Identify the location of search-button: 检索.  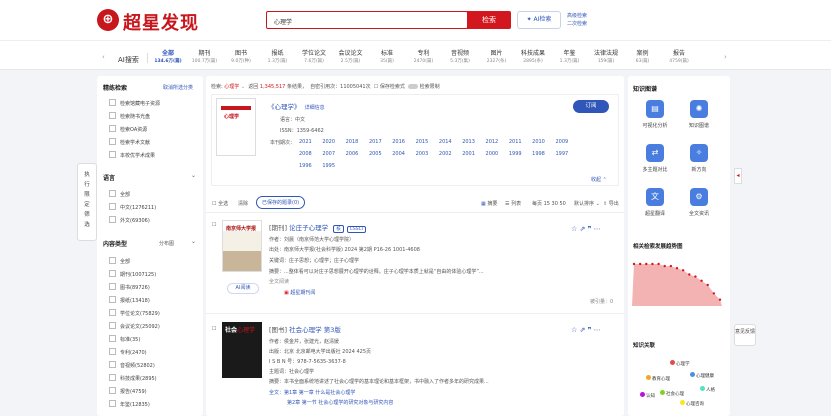
(489, 20).